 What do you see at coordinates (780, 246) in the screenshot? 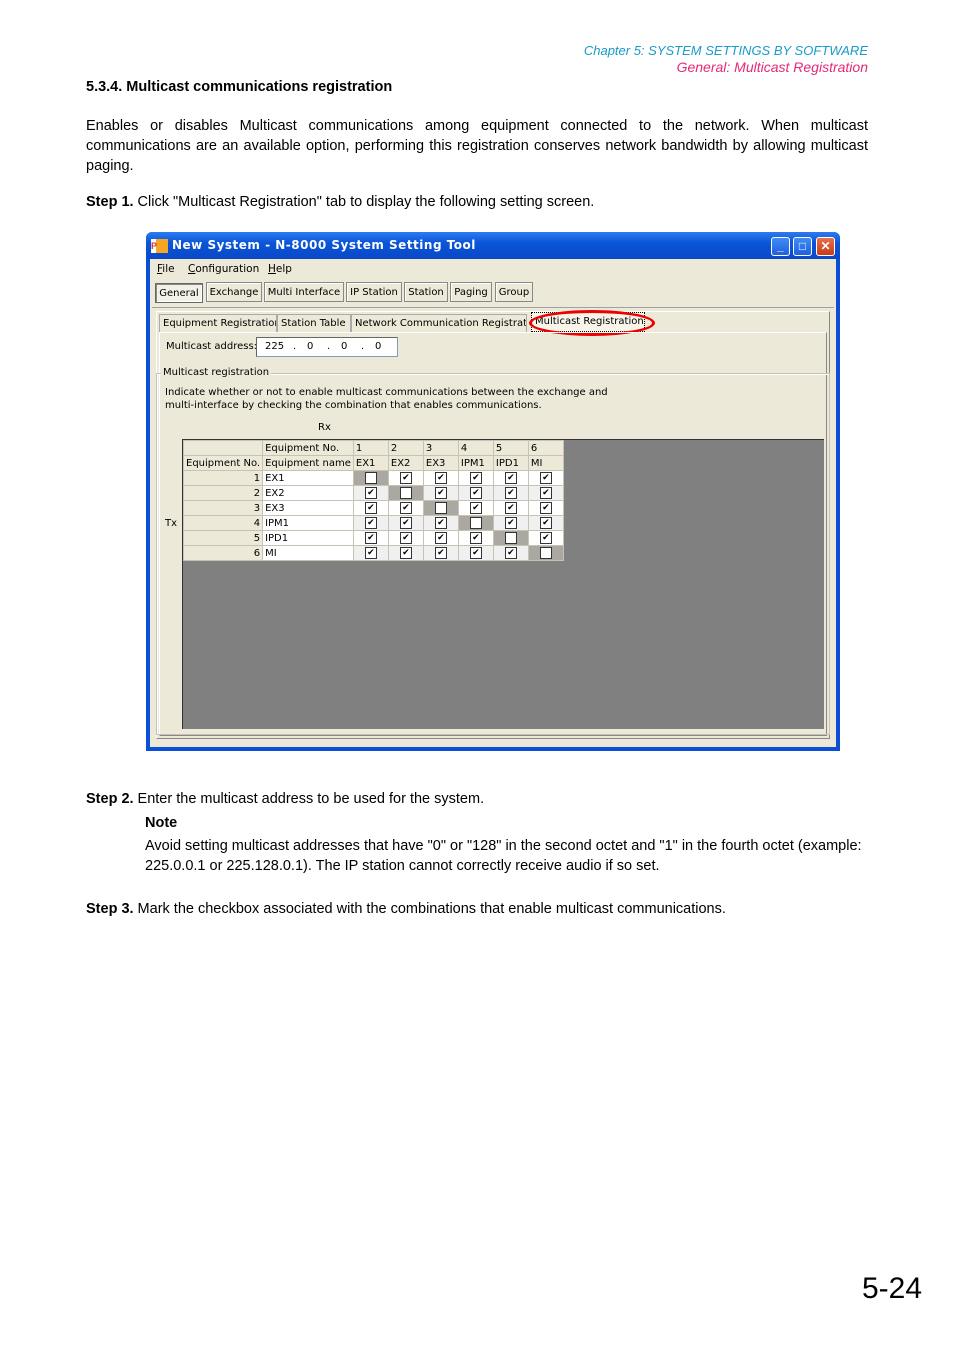
I see `minimize-button: _` at bounding box center [780, 246].